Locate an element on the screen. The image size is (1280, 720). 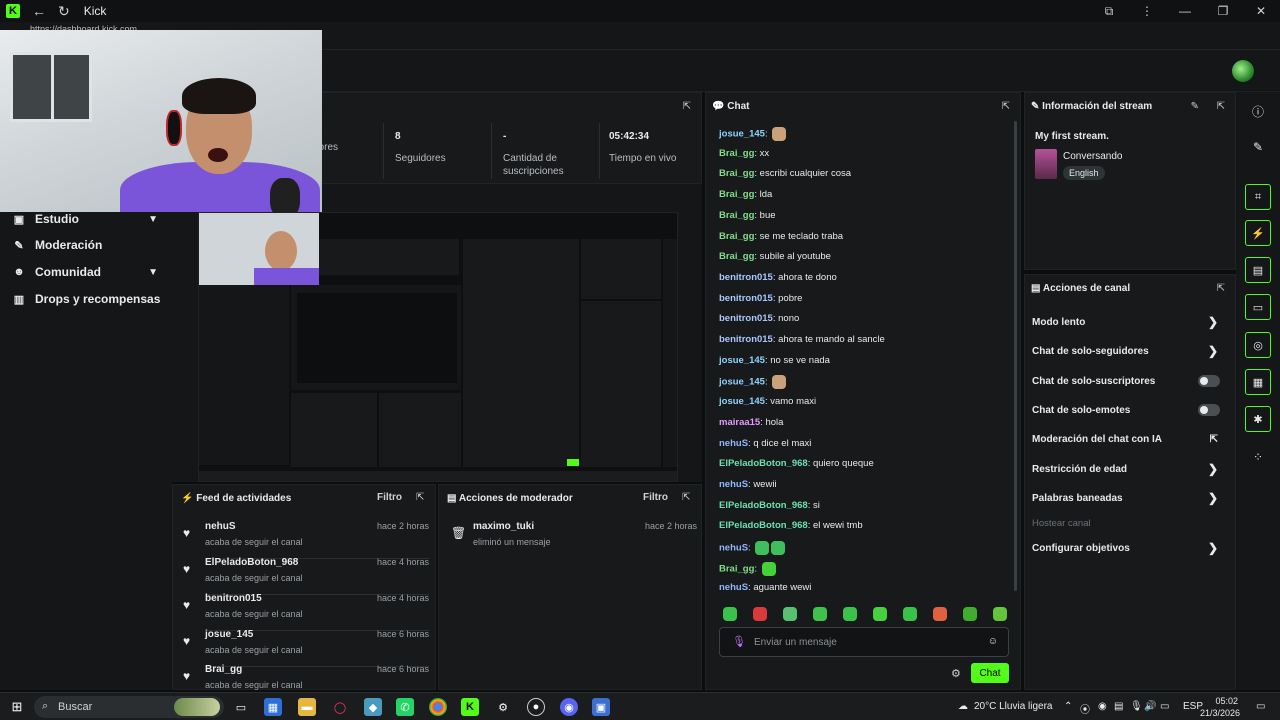
wrench-icon: ✱ is located at coordinates (1258, 419).